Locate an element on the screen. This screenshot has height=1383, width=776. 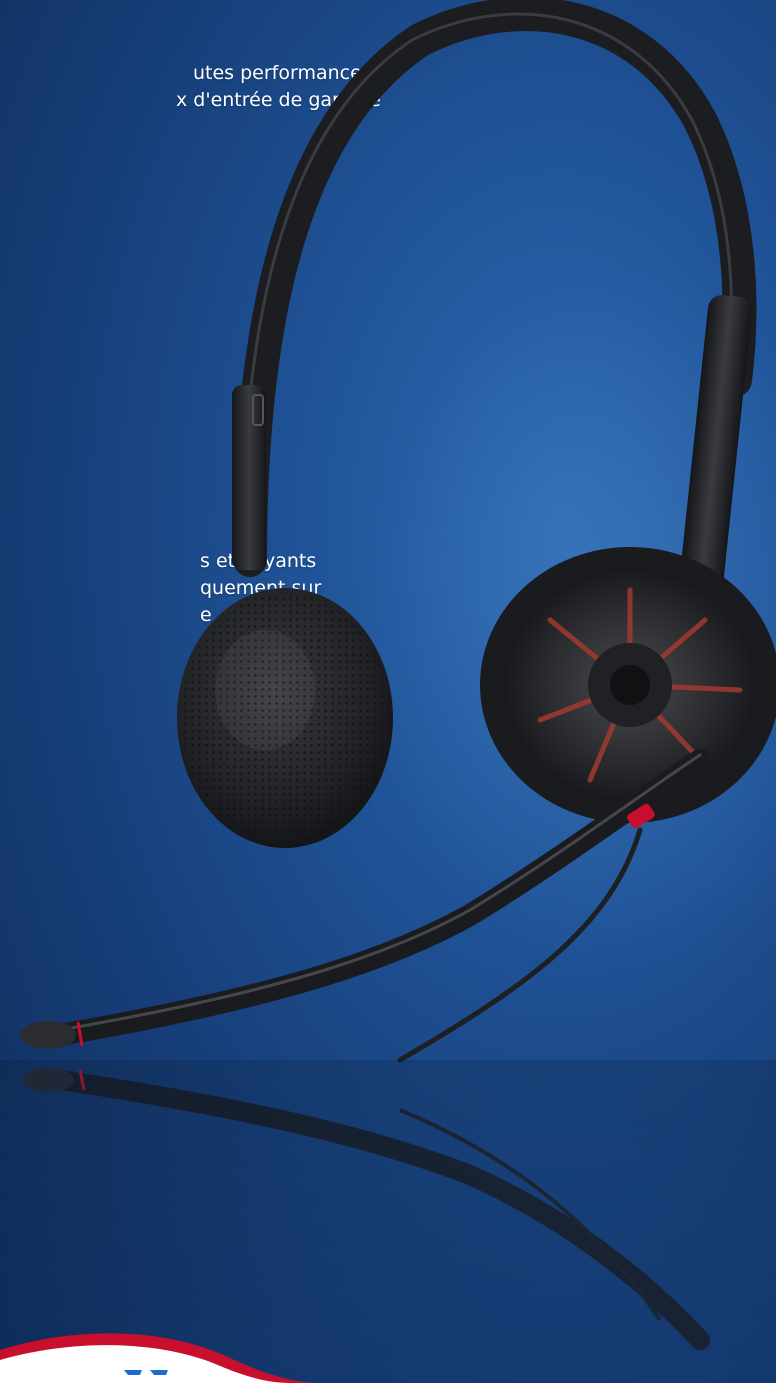
brand-logo-icon is located at coordinates (146, 1372).